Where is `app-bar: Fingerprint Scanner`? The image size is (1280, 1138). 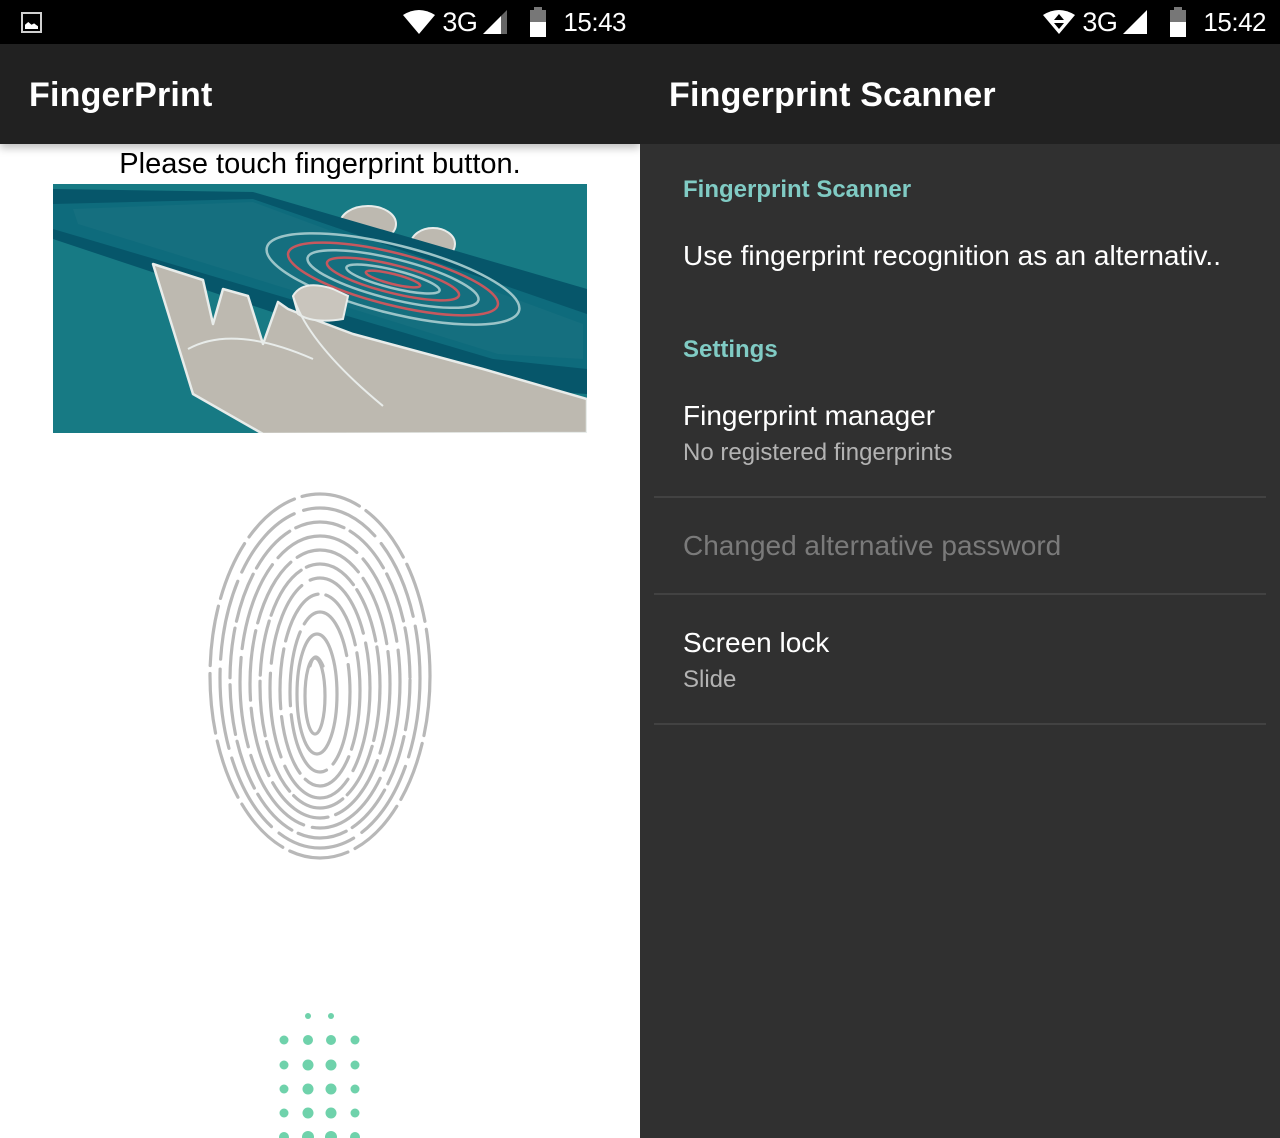 app-bar: Fingerprint Scanner is located at coordinates (960, 94).